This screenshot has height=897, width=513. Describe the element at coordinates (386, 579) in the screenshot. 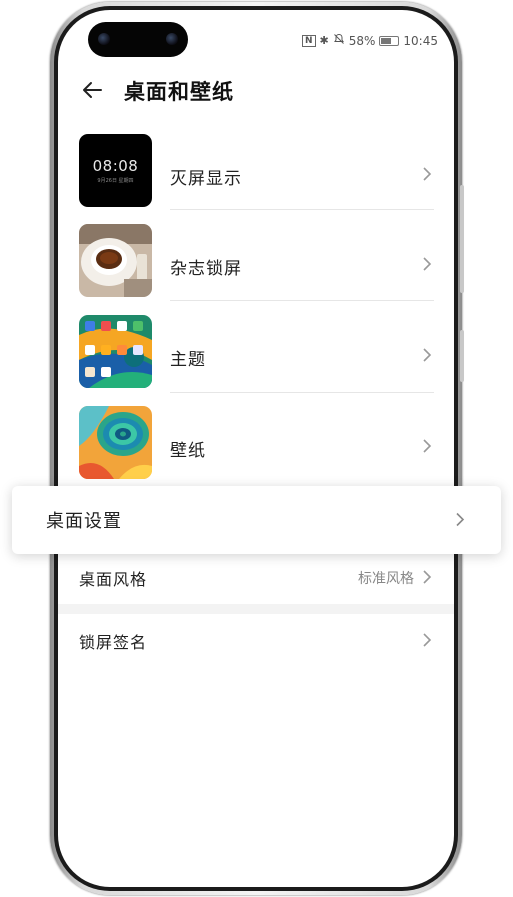

I see `list-item-value: 标准风格` at that location.